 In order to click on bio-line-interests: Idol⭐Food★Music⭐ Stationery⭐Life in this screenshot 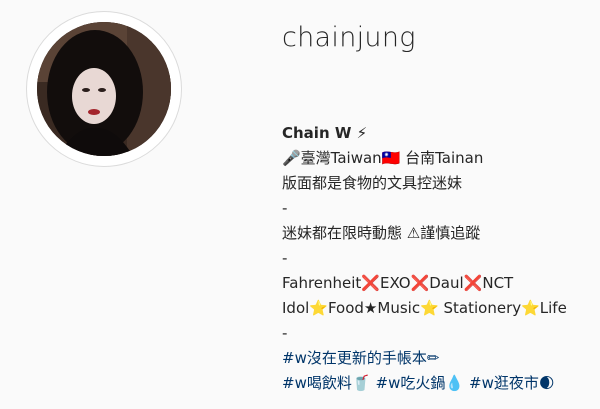, I will do `click(424, 308)`.